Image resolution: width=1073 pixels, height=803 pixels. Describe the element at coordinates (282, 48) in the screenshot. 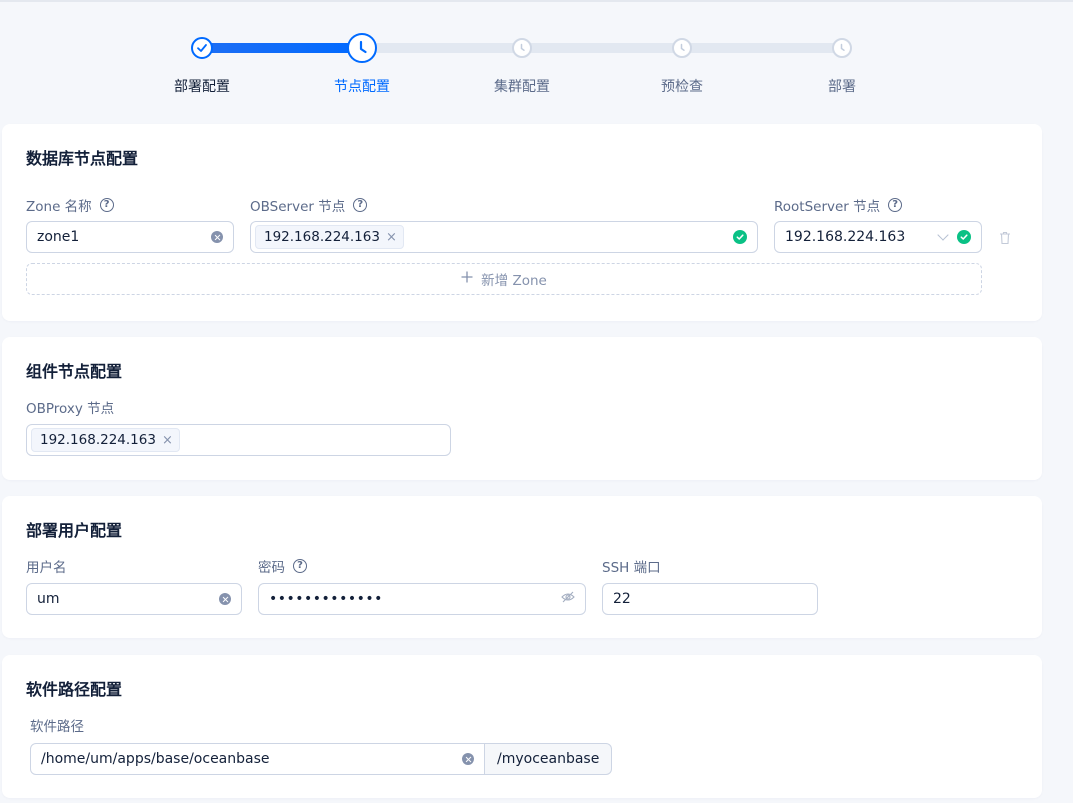

I see `steps-progress-fill` at that location.